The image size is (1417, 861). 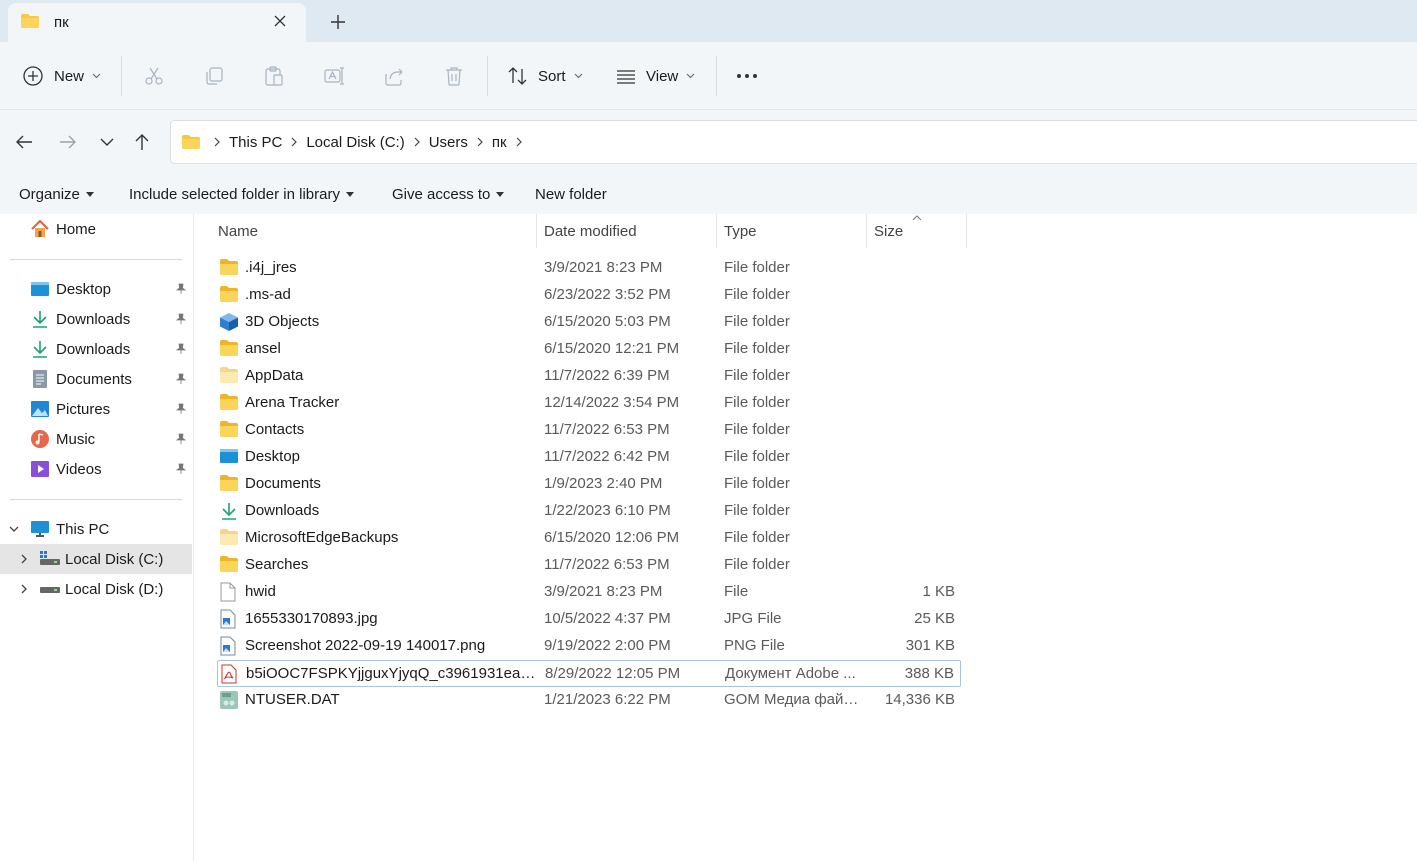 What do you see at coordinates (793, 142) in the screenshot?
I see `address-bar: This PC Local Disk (C:) Users пк` at bounding box center [793, 142].